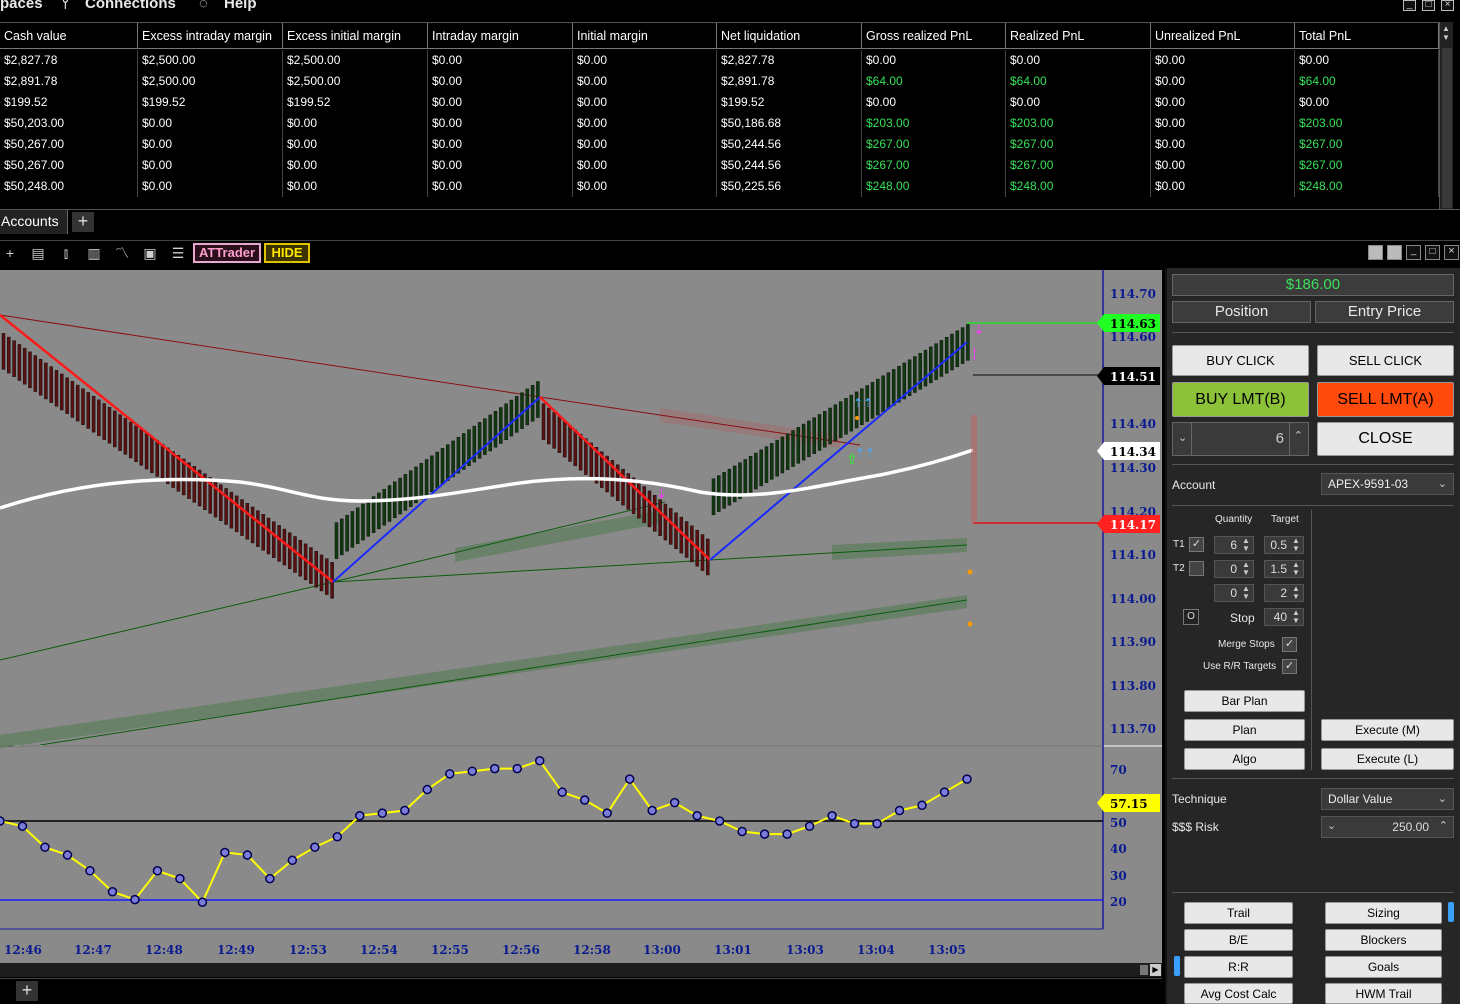 The image size is (1460, 1004). Describe the element at coordinates (69, 102) in the screenshot. I see `grid-cell: $199.52` at that location.